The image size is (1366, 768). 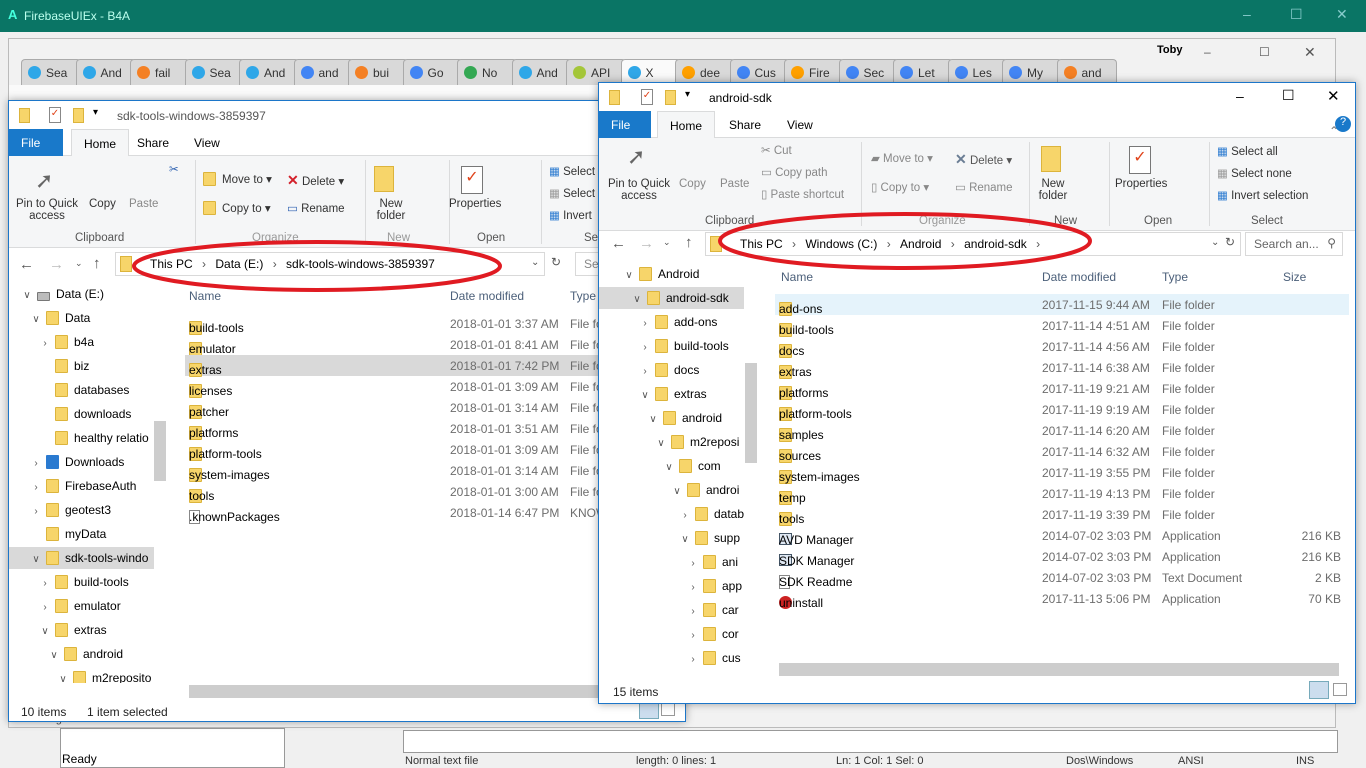 What do you see at coordinates (432, 72) in the screenshot?
I see `chrome-tab: Go` at bounding box center [432, 72].